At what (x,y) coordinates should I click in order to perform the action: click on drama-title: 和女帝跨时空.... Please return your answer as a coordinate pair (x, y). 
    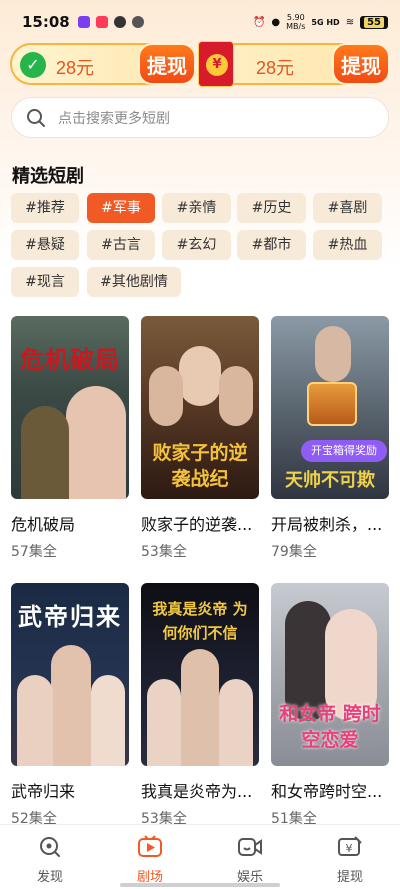
    Looking at the image, I should click on (327, 791).